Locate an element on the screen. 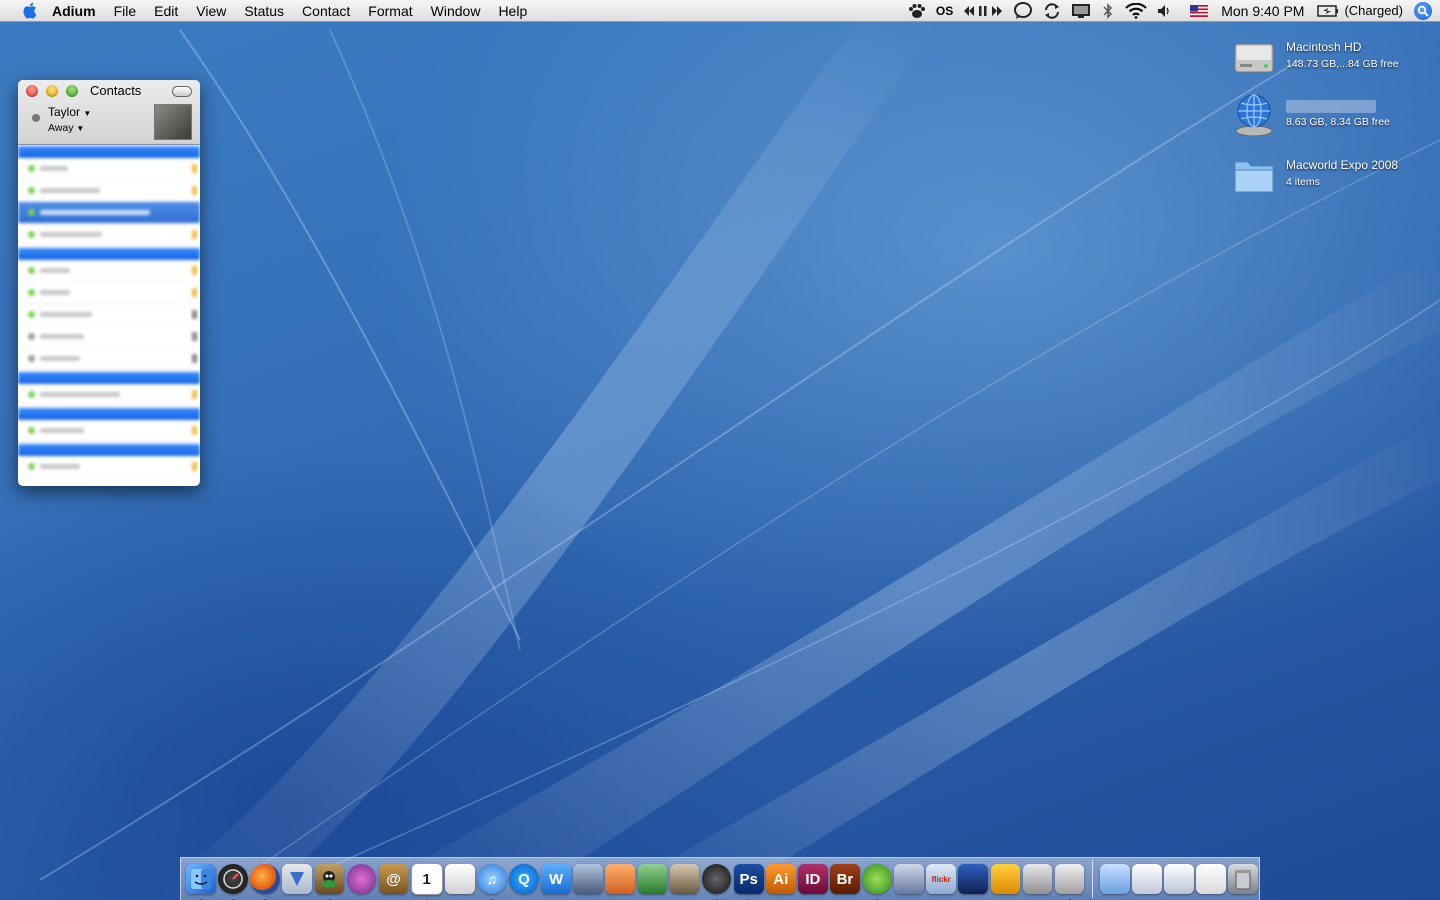 Image resolution: width=1440 pixels, height=900 pixels. battery-icon is located at coordinates (1328, 11).